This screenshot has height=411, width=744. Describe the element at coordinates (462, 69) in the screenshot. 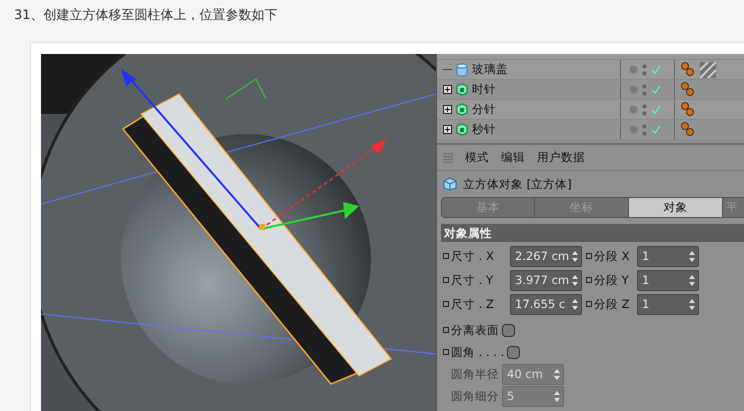

I see `cylinder-icon` at that location.